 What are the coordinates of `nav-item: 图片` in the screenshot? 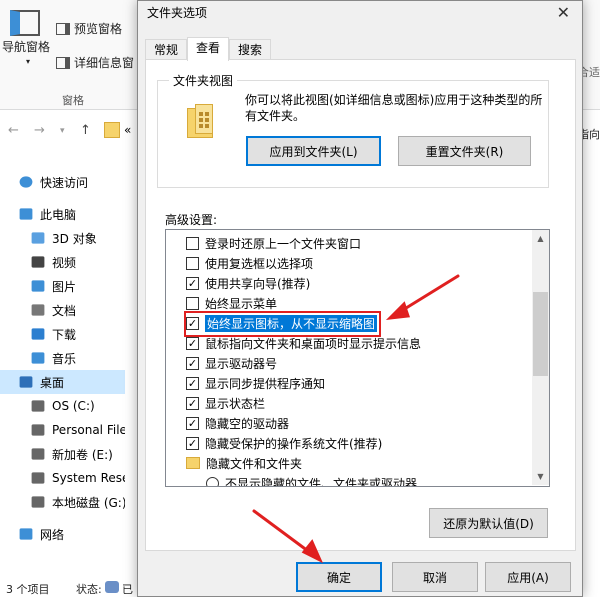 It's located at (62, 286).